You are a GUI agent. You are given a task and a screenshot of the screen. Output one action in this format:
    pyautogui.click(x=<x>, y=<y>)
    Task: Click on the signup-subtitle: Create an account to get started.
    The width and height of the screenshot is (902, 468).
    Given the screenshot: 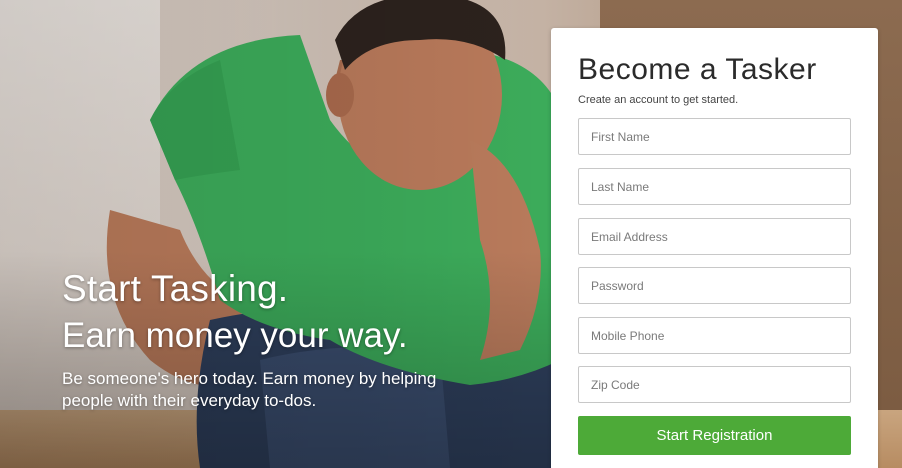 What is the action you would take?
    pyautogui.click(x=658, y=100)
    